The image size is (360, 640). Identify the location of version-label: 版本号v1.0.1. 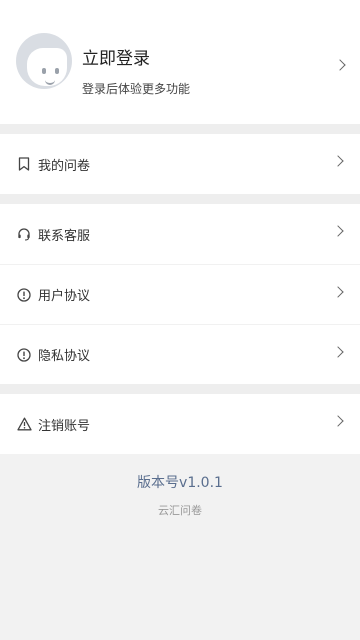
(180, 483).